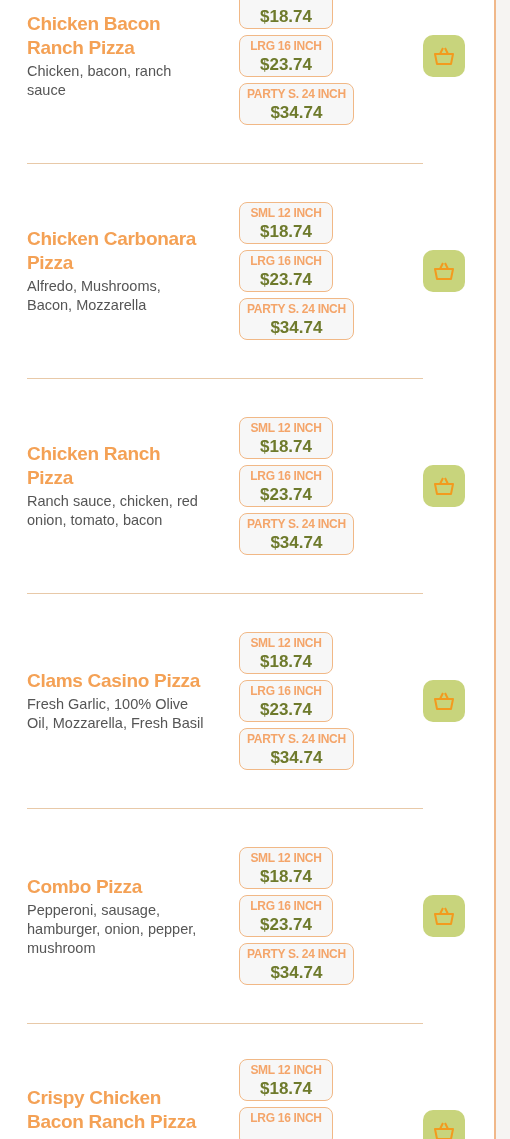 This screenshot has height=1139, width=510. What do you see at coordinates (94, 466) in the screenshot?
I see `pizza-name: Chicken Ranch Pizza` at bounding box center [94, 466].